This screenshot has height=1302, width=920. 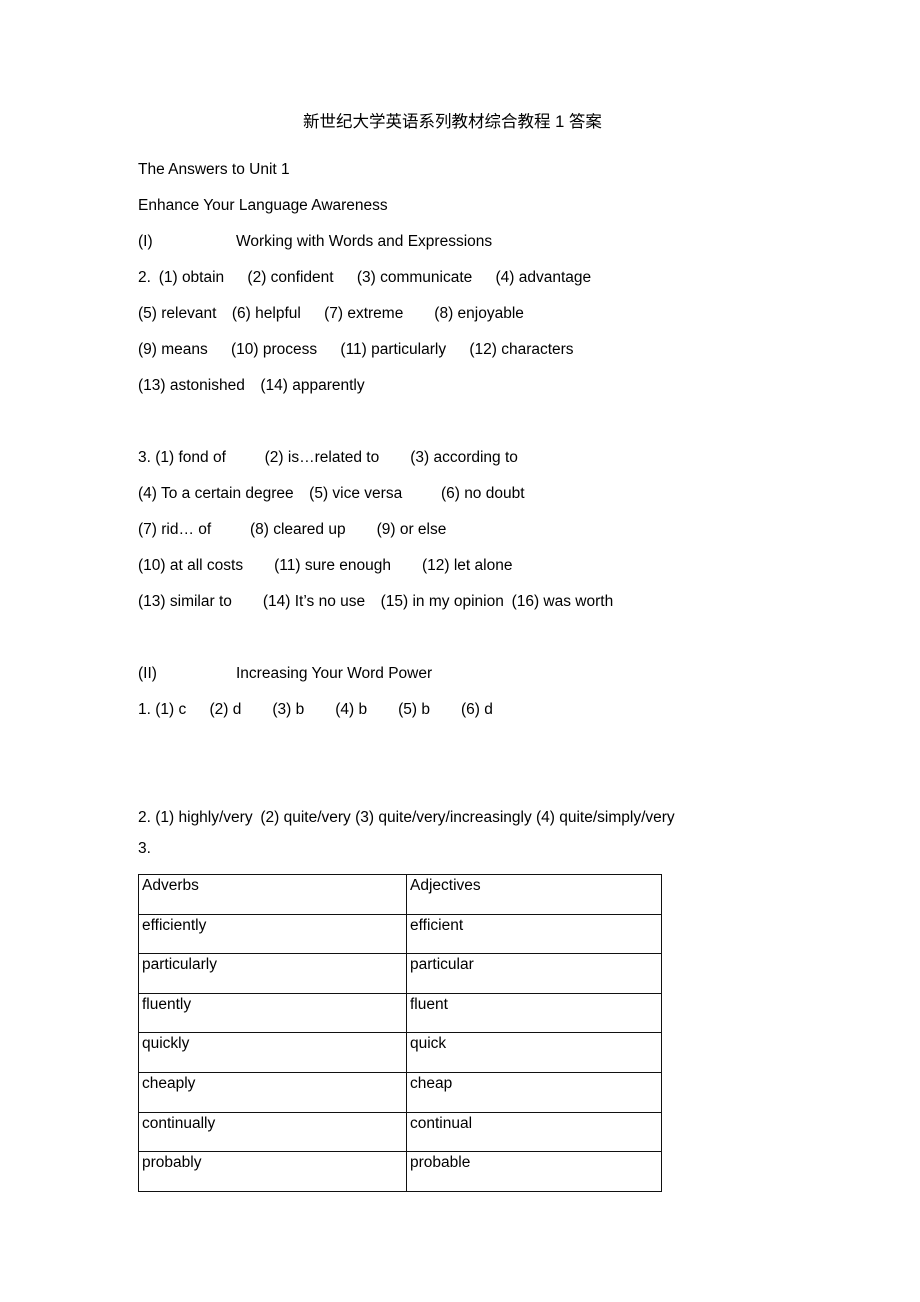 I want to click on cell-adjective: particular, so click(x=534, y=973).